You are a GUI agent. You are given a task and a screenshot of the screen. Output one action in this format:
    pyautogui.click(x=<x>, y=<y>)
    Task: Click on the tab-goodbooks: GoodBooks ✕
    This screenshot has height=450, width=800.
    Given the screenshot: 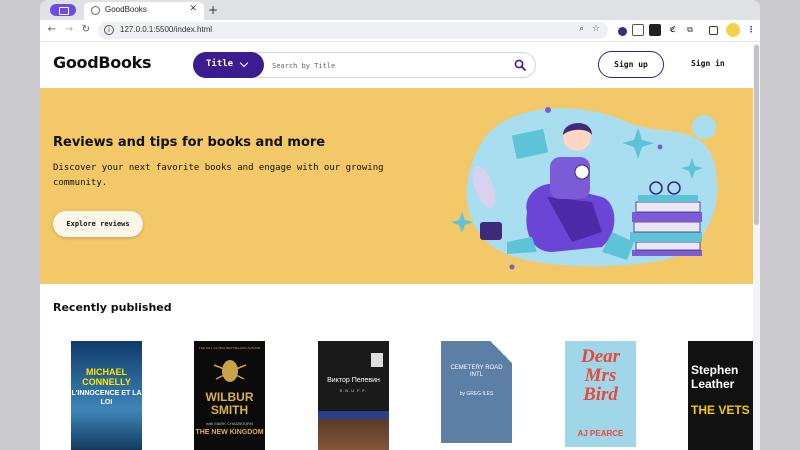 What is the action you would take?
    pyautogui.click(x=144, y=11)
    